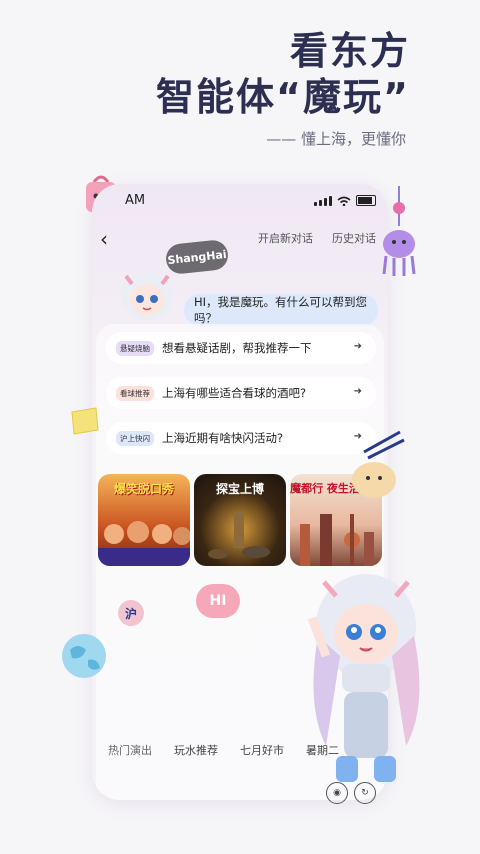 The height and width of the screenshot is (854, 480). What do you see at coordinates (196, 750) in the screenshot?
I see `tab-water-play: 玩水推荐` at bounding box center [196, 750].